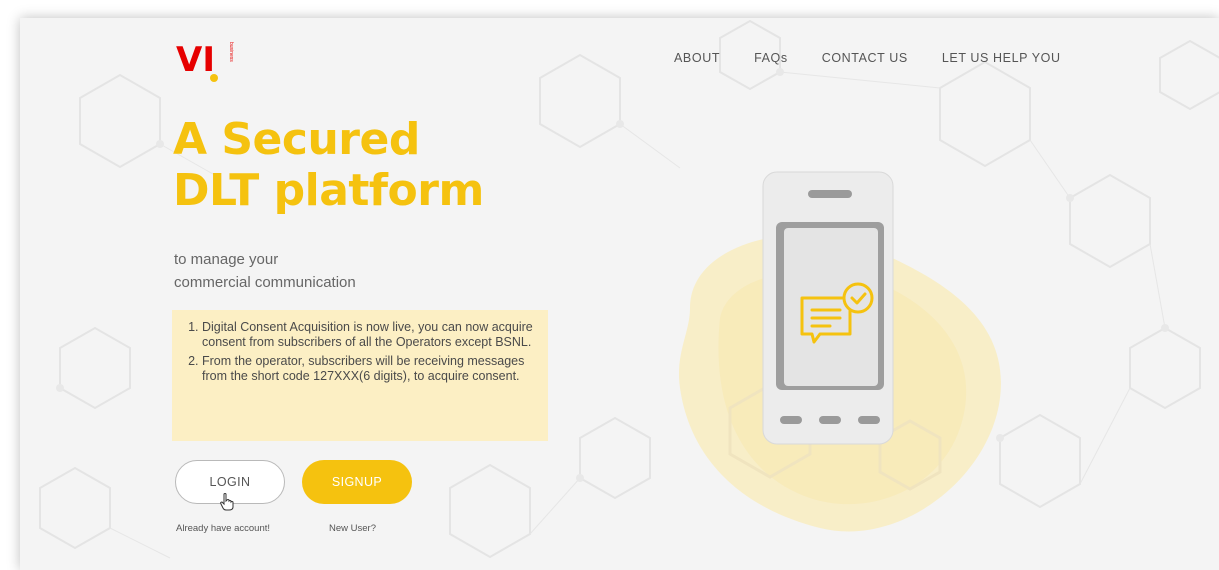 The image size is (1219, 570). Describe the element at coordinates (223, 528) in the screenshot. I see `login-caption: Already have account!` at that location.